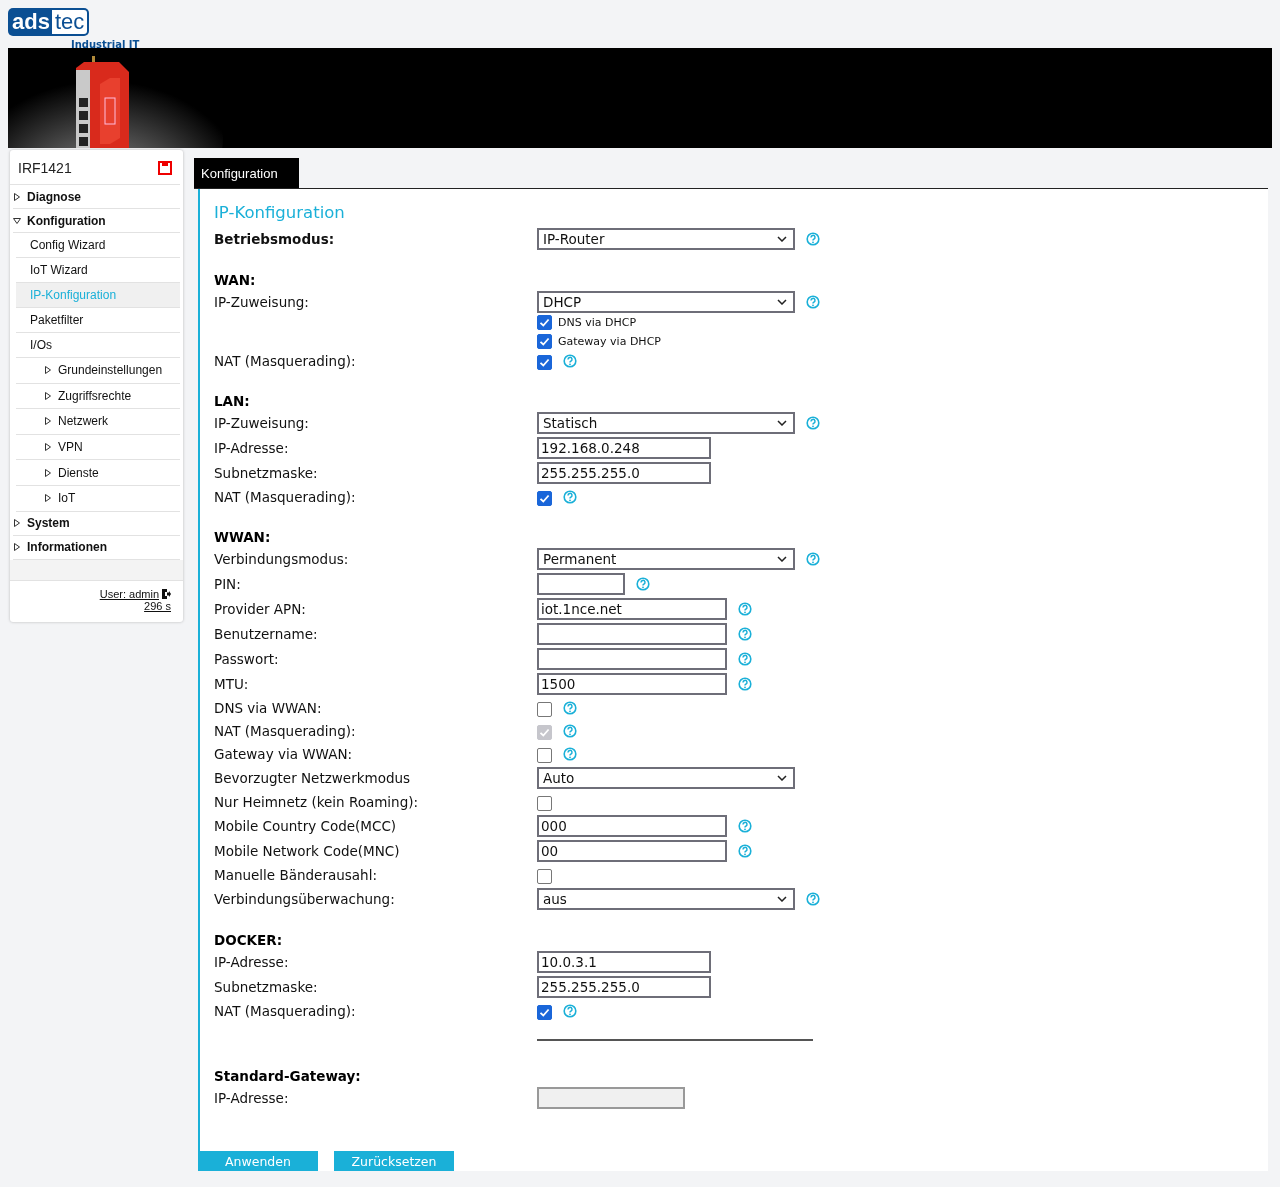 Image resolution: width=1280 pixels, height=1187 pixels. What do you see at coordinates (632, 850) in the screenshot?
I see `input-field: 00` at bounding box center [632, 850].